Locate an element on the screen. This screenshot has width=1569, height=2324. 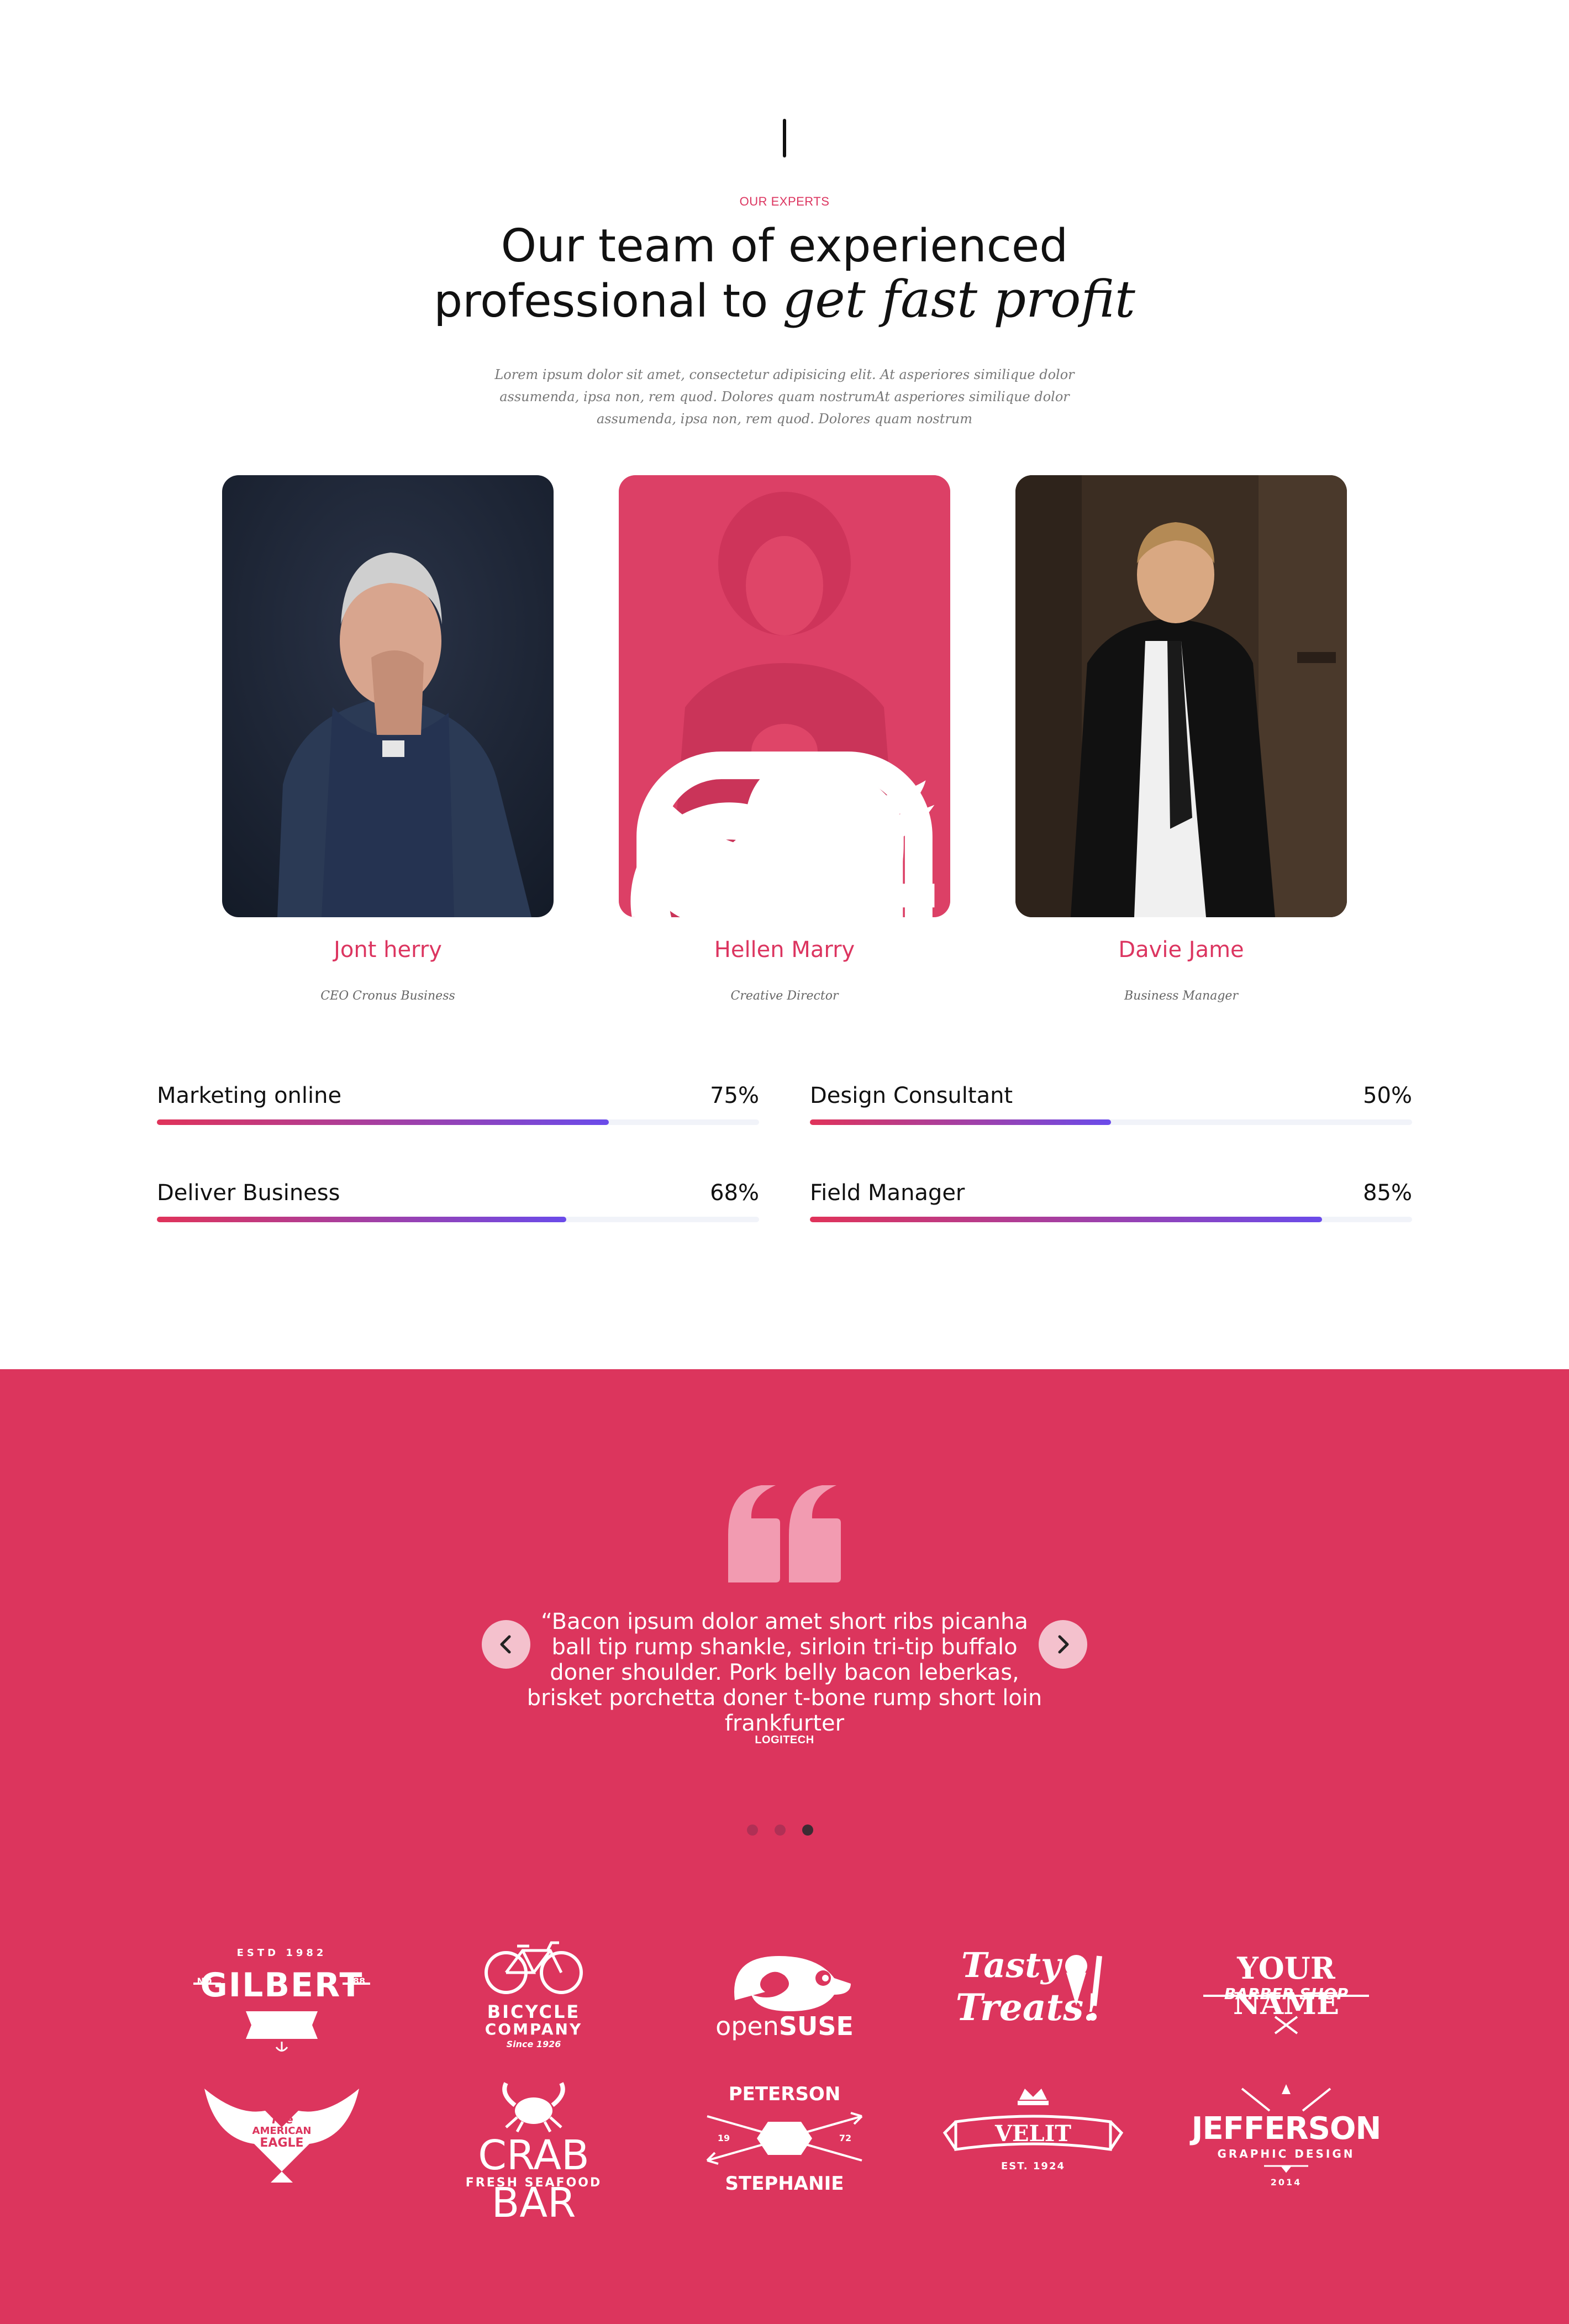
opensuse-logo: openSUSE is located at coordinates (784, 1994).